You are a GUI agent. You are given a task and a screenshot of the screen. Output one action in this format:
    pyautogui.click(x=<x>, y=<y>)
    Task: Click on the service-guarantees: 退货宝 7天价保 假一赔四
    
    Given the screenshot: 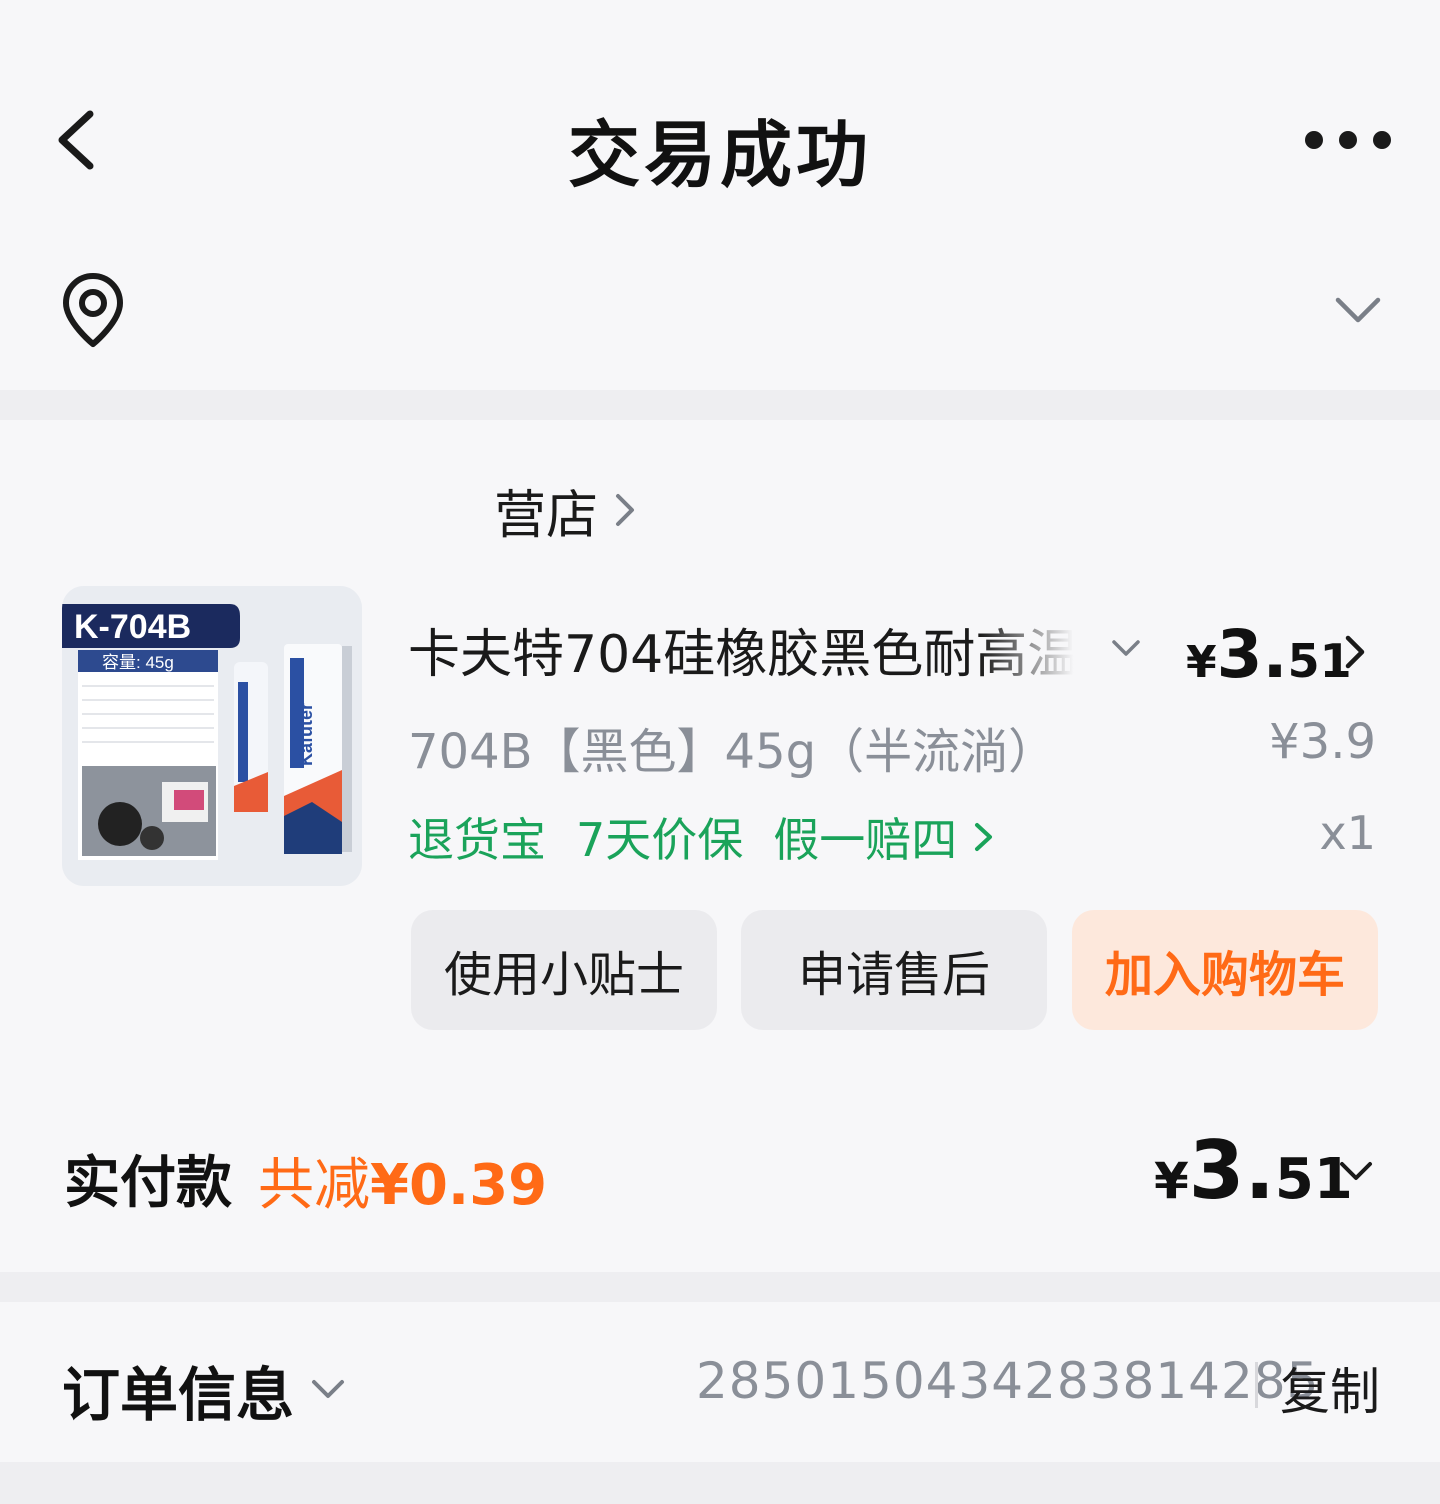 What is the action you would take?
    pyautogui.click(x=702, y=837)
    